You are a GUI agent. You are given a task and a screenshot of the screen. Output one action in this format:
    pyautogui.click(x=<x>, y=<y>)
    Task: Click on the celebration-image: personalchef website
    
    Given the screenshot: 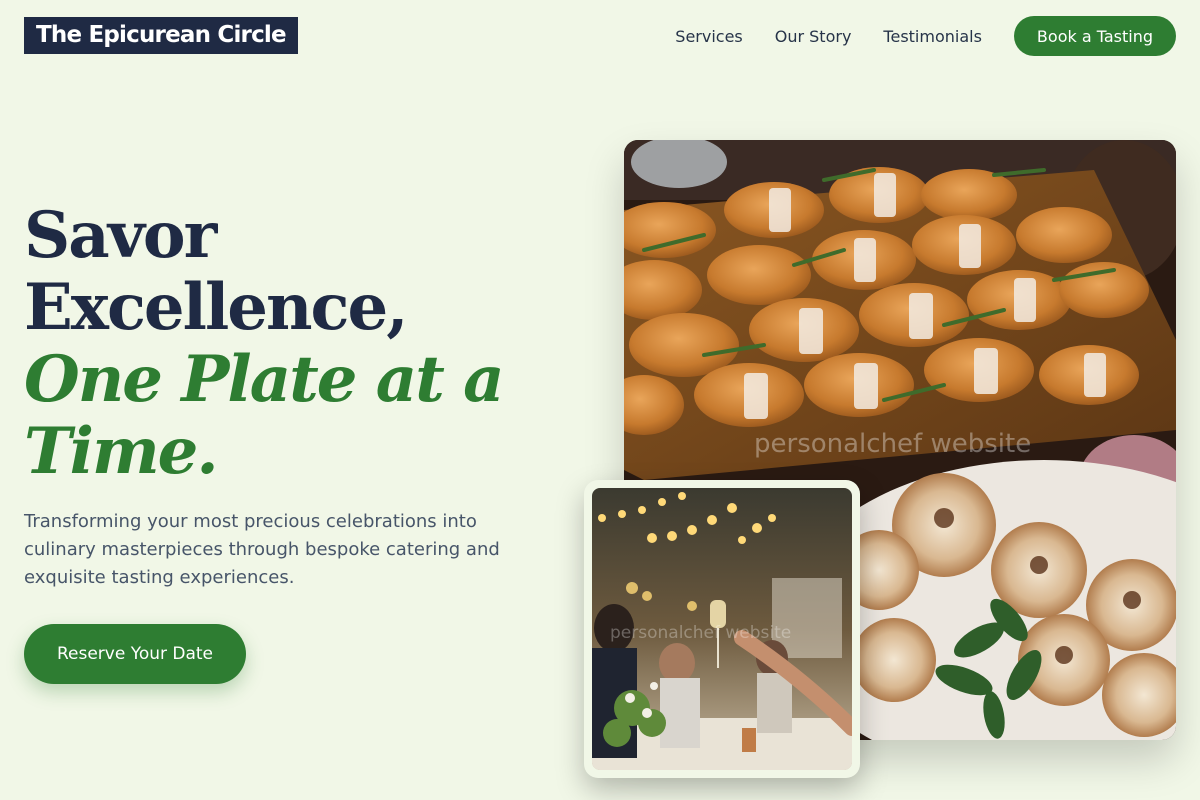 What is the action you would take?
    pyautogui.click(x=722, y=629)
    